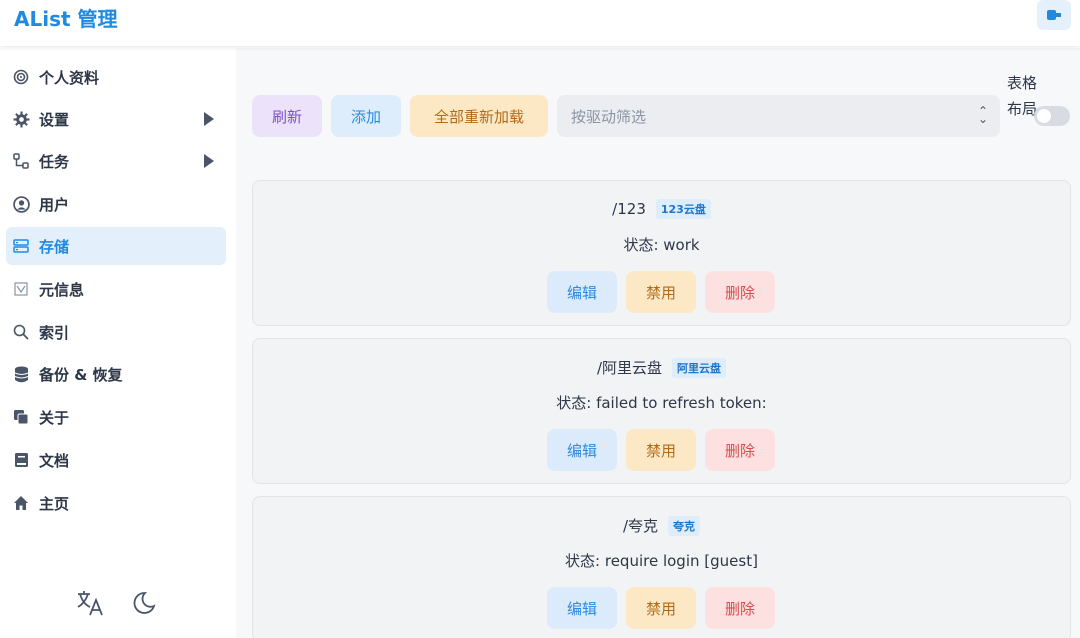 This screenshot has height=638, width=1080. I want to click on driver-badge: 123云盘, so click(683, 209).